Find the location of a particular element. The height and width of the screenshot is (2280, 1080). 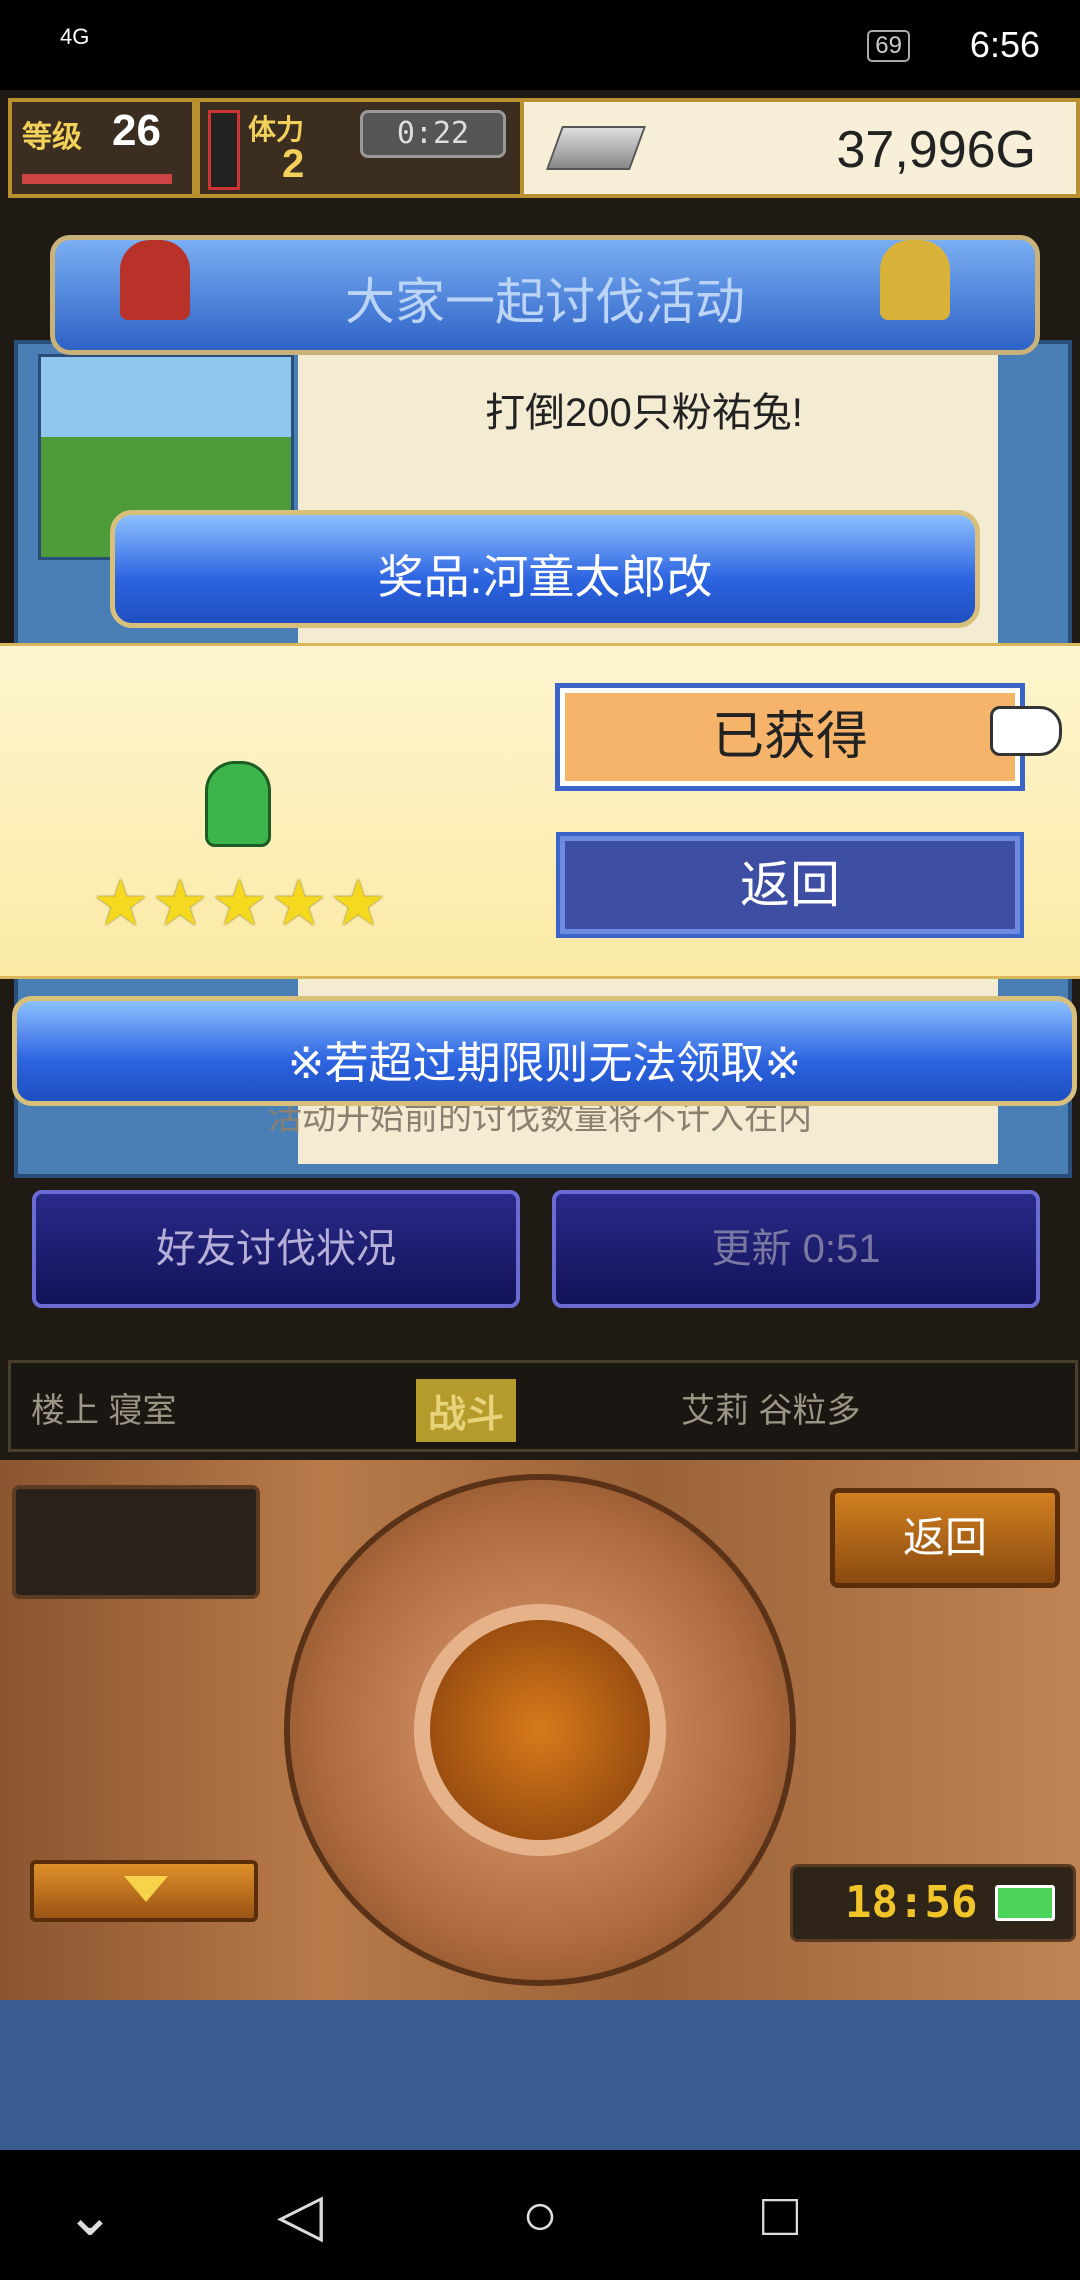

gold-ingot-icon is located at coordinates (596, 148).